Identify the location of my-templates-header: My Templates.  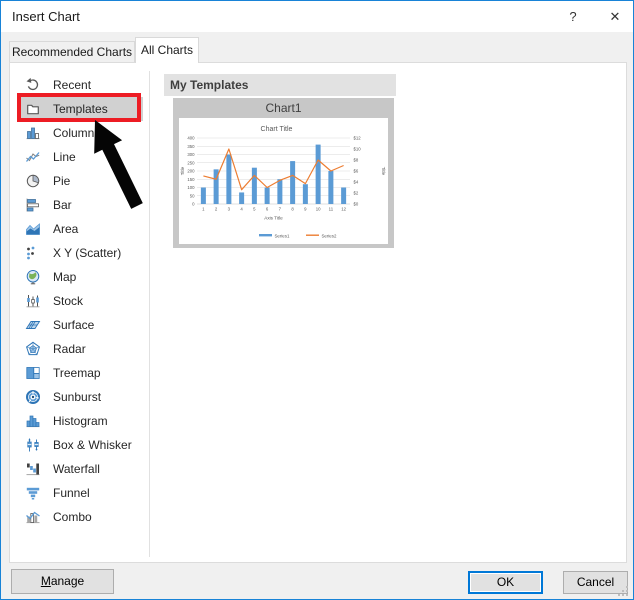
(280, 85).